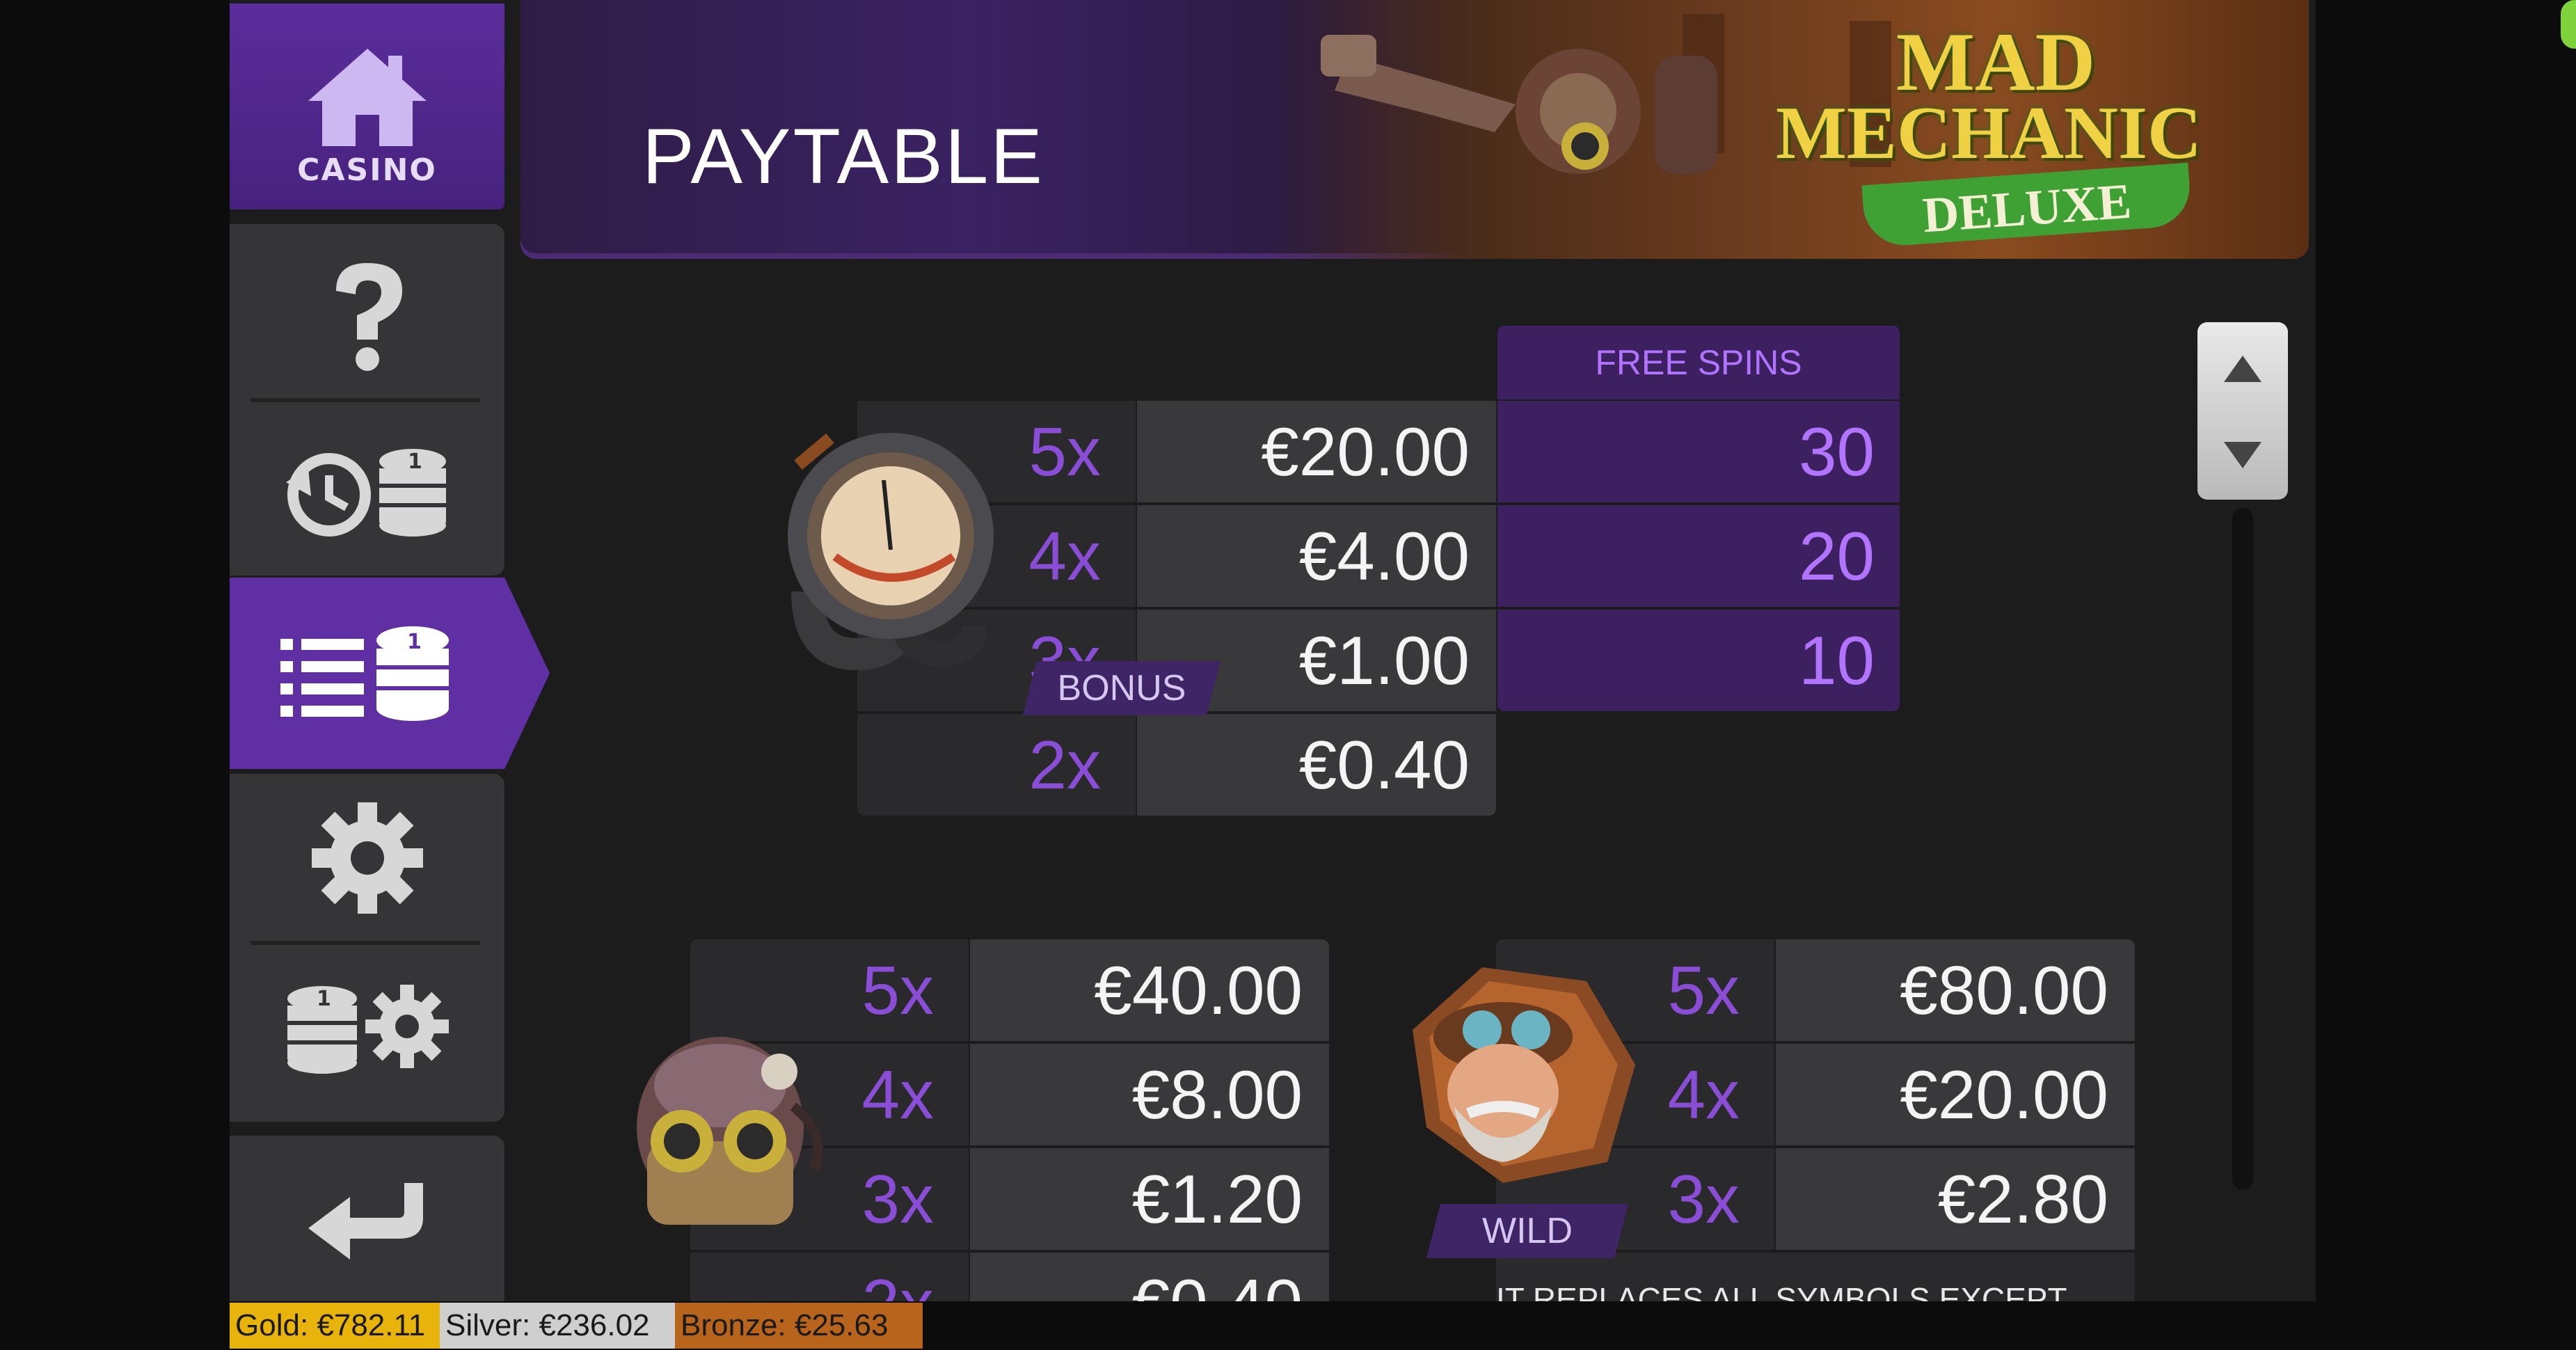  I want to click on robot-value-3x: €1.20, so click(1149, 1199).